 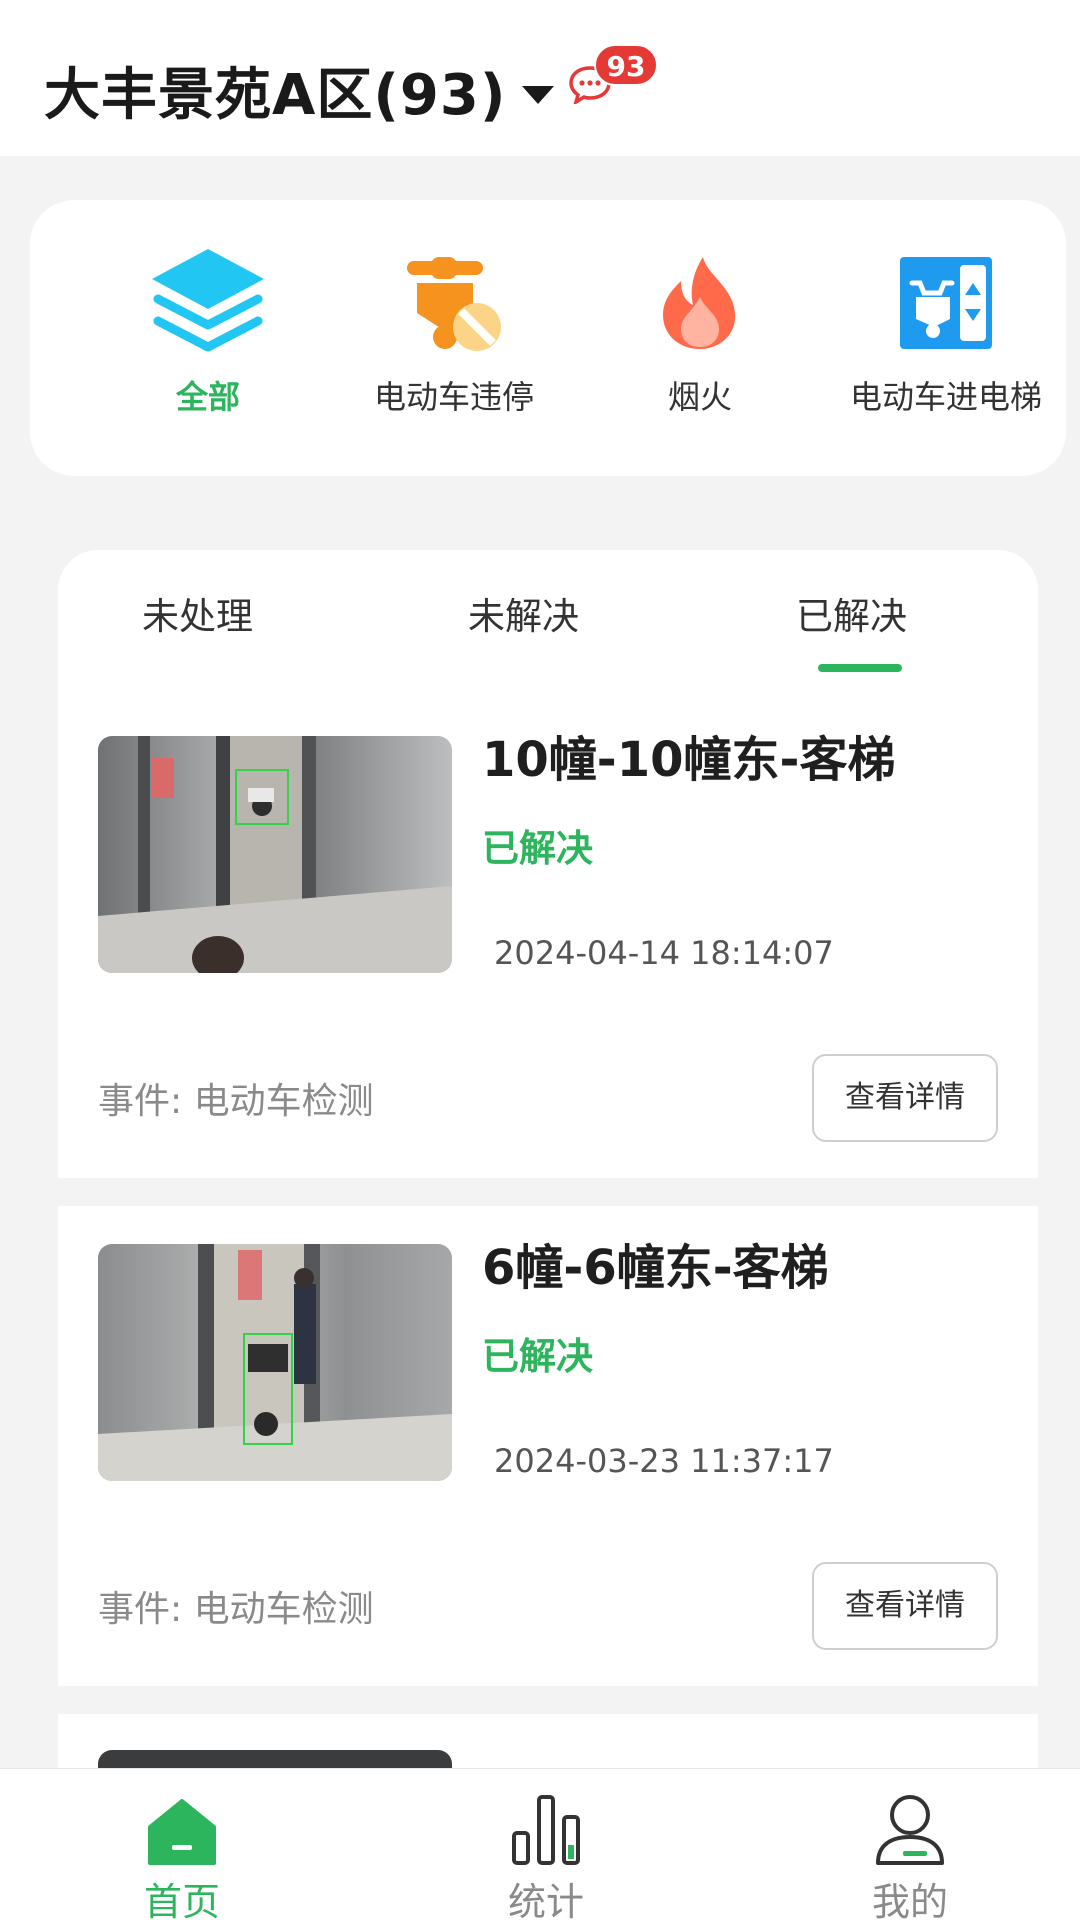 I want to click on home-icon, so click(x=182, y=1832).